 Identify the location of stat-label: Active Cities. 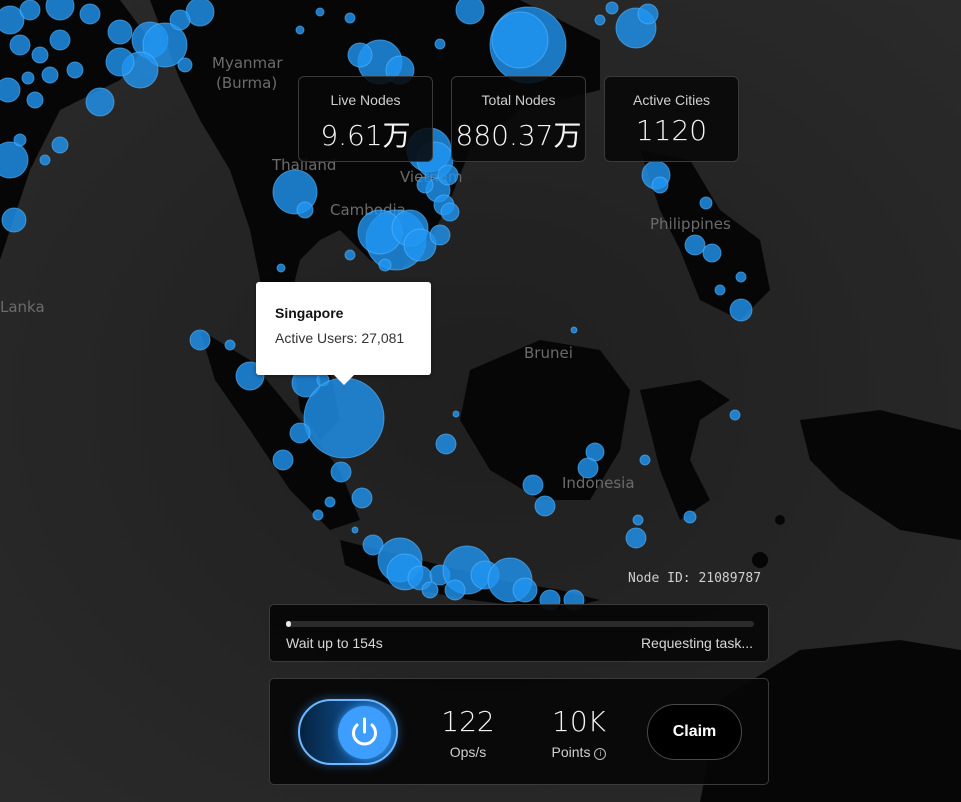
(671, 100).